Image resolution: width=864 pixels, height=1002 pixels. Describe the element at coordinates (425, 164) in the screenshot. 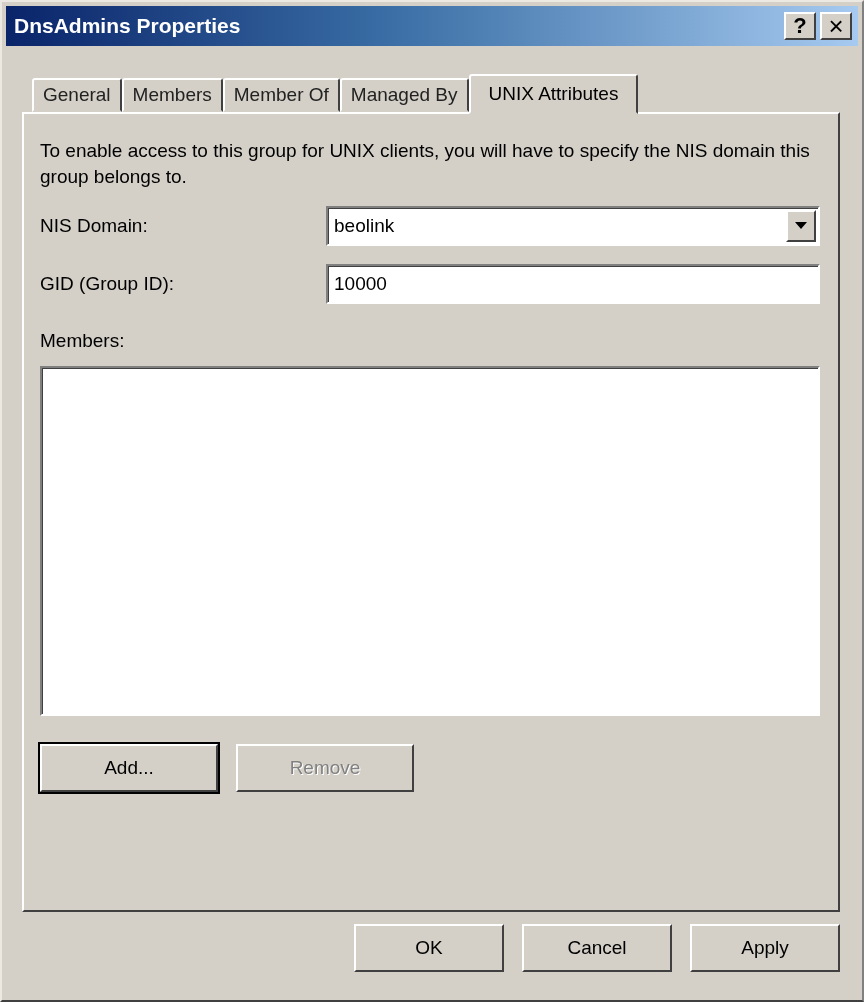

I see `description-text: To enable access to this group for UNIX clients, you will have to specify the NIS domain this group belongs to.` at that location.